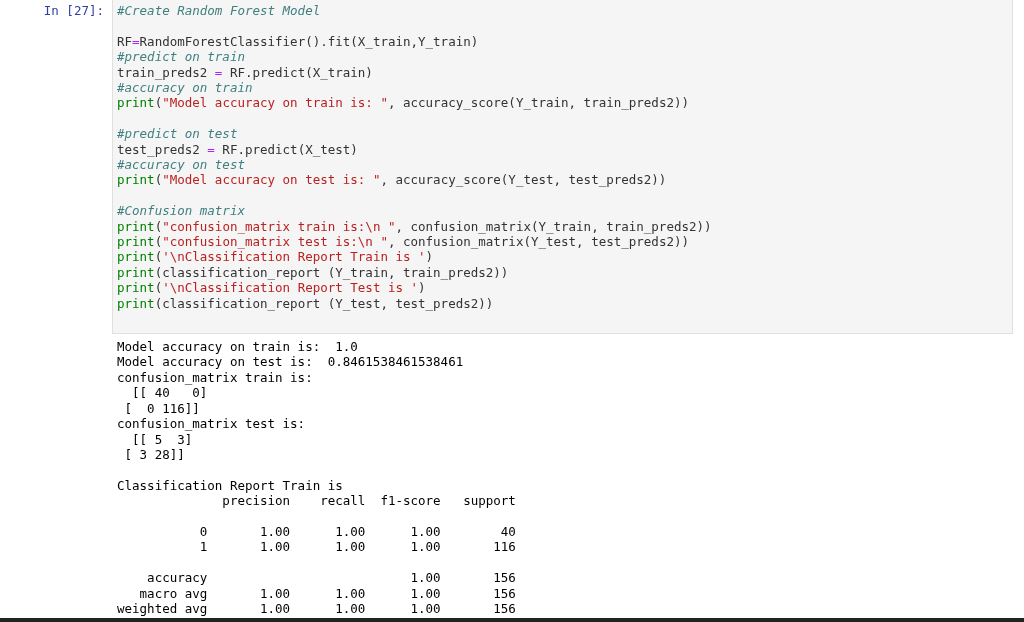 The image size is (1024, 622). What do you see at coordinates (290, 362) in the screenshot?
I see `output-line: Model accuracy on test is: 0.8461538461538461` at bounding box center [290, 362].